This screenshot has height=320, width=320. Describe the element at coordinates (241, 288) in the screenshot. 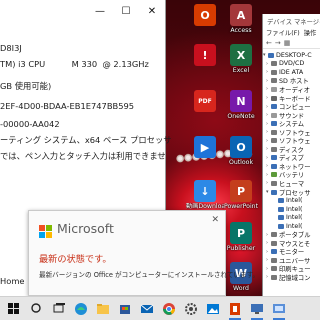

I see `desktop-icon-label: Word` at that location.